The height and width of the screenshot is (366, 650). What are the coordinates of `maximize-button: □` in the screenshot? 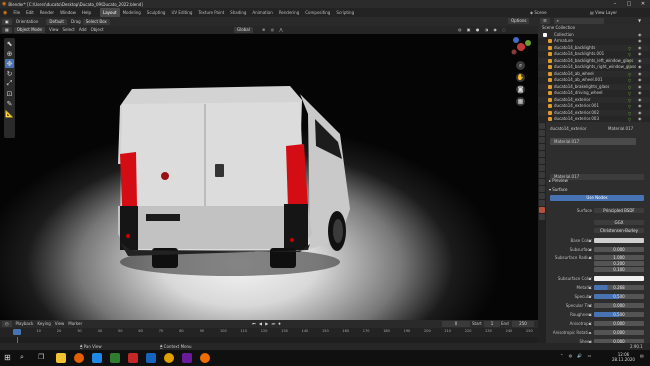 It's located at (629, 4).